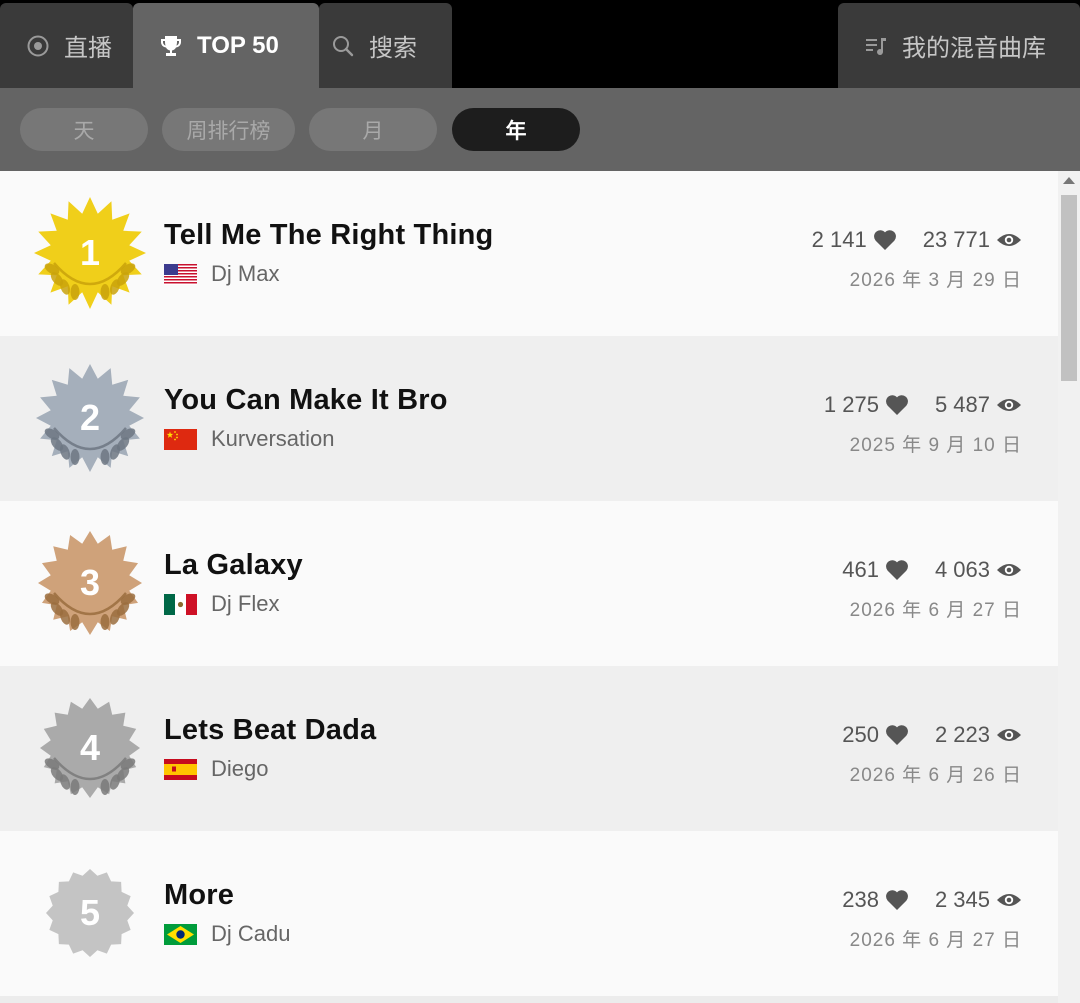  Describe the element at coordinates (88, 48) in the screenshot. I see `tab-live-label: 直播` at that location.